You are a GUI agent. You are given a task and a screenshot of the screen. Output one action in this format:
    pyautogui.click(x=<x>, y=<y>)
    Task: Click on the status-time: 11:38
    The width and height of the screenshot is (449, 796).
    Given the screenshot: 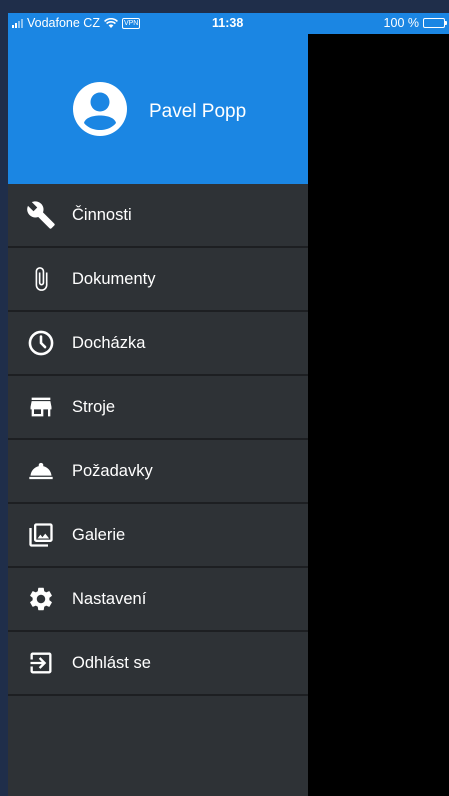 What is the action you would take?
    pyautogui.click(x=228, y=23)
    